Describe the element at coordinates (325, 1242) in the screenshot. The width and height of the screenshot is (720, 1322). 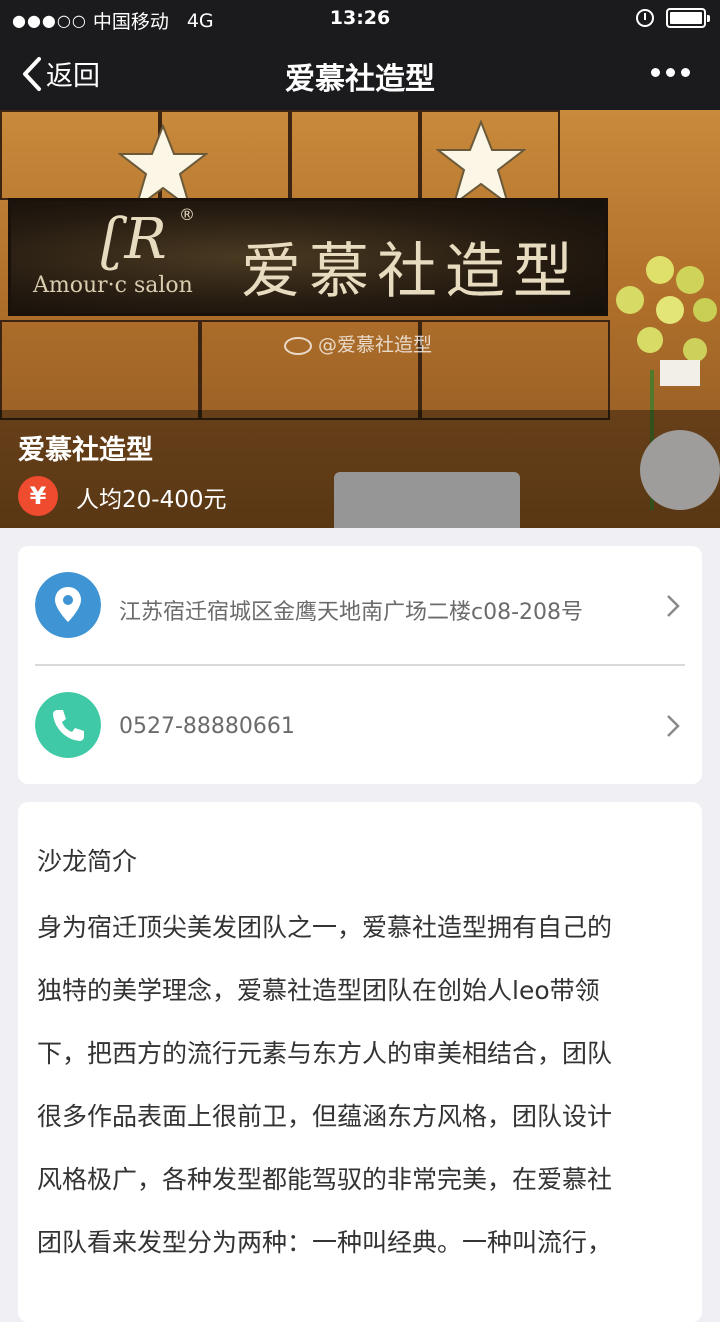
I see `intro-line: 团队看来发型分为两种：一种叫经典。一种叫流行，` at that location.